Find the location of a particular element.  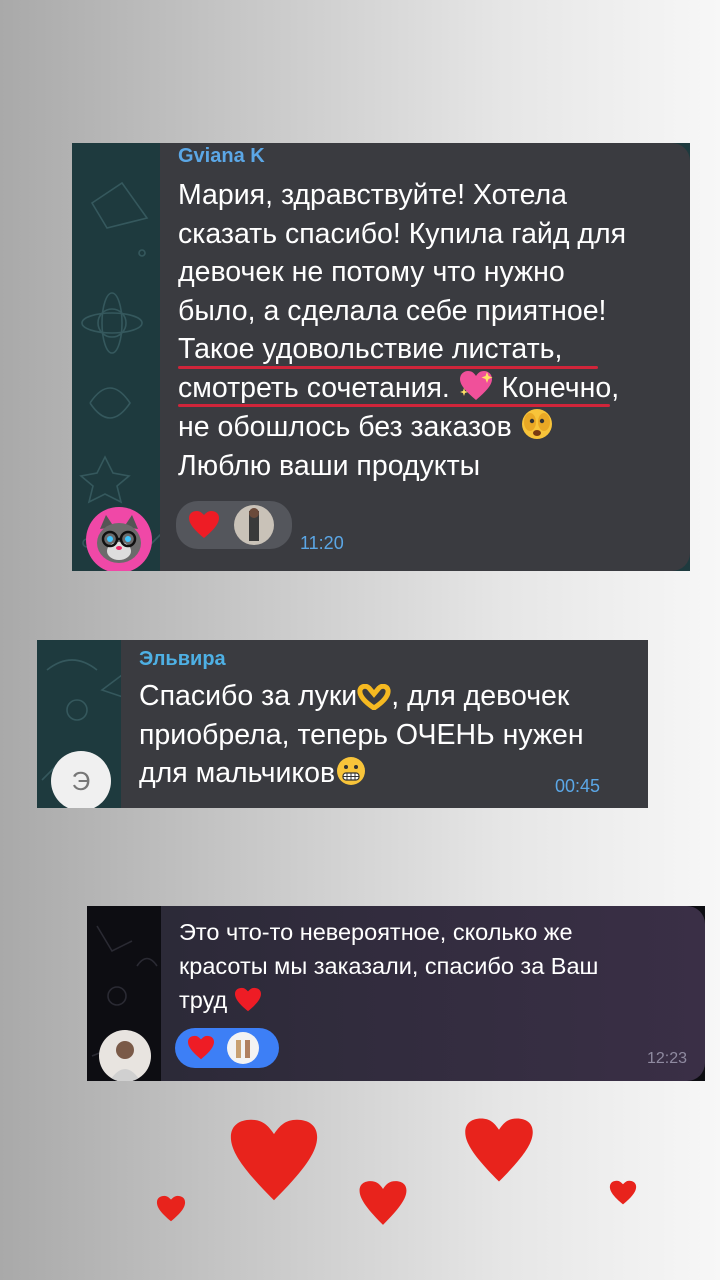

heart-hands-icon is located at coordinates (374, 697).